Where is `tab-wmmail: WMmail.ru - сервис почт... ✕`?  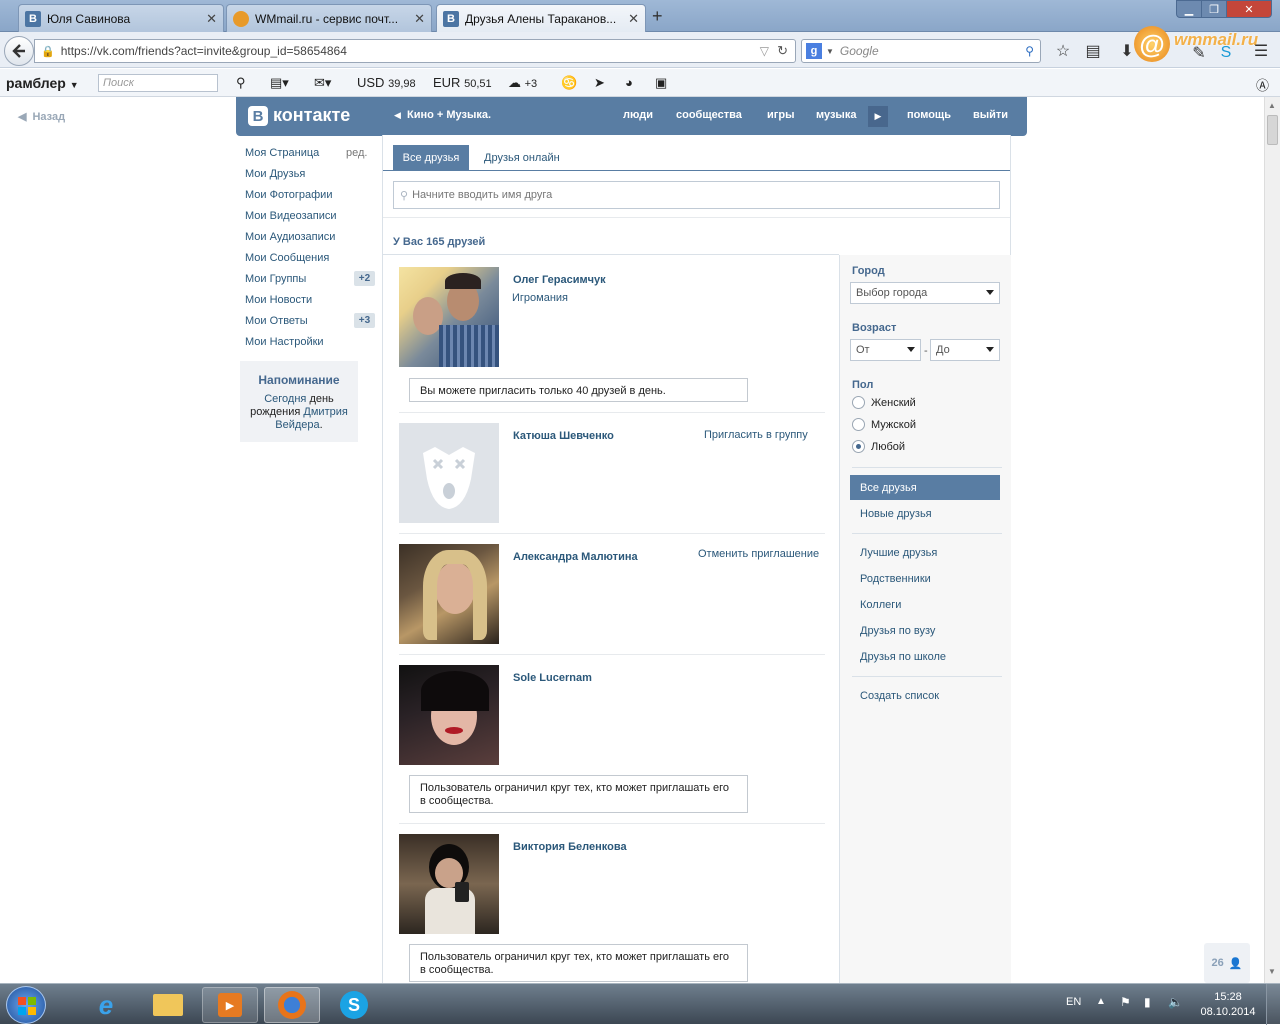 tab-wmmail: WMmail.ru - сервис почт... ✕ is located at coordinates (329, 18).